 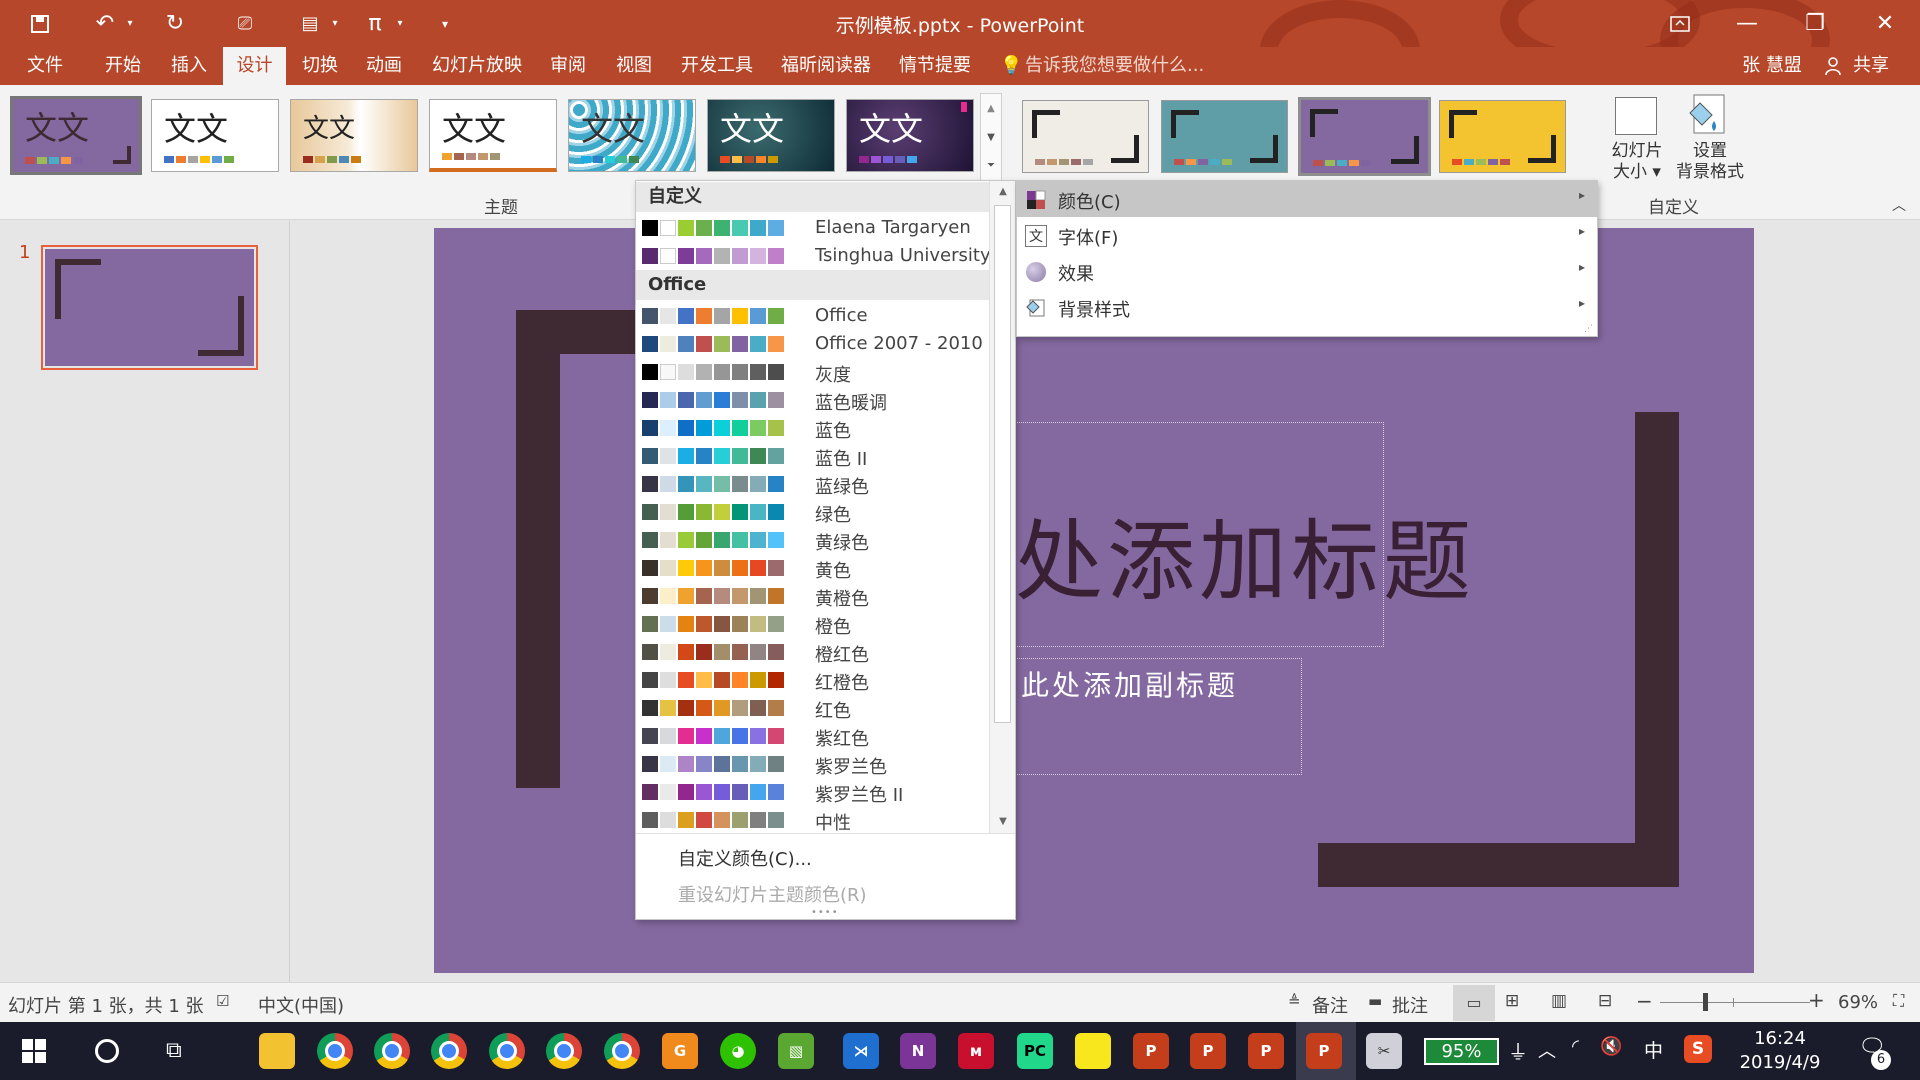 I want to click on cortana-search-icon, so click(x=107, y=1051).